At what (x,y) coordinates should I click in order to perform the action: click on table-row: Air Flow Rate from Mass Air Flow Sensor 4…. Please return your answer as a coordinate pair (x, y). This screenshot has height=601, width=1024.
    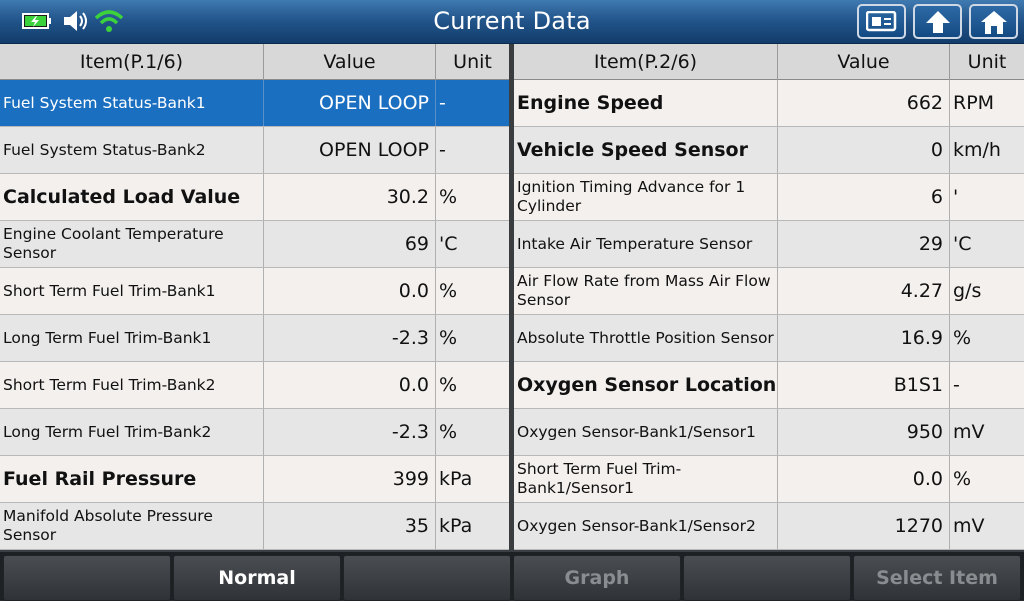
    Looking at the image, I should click on (769, 291).